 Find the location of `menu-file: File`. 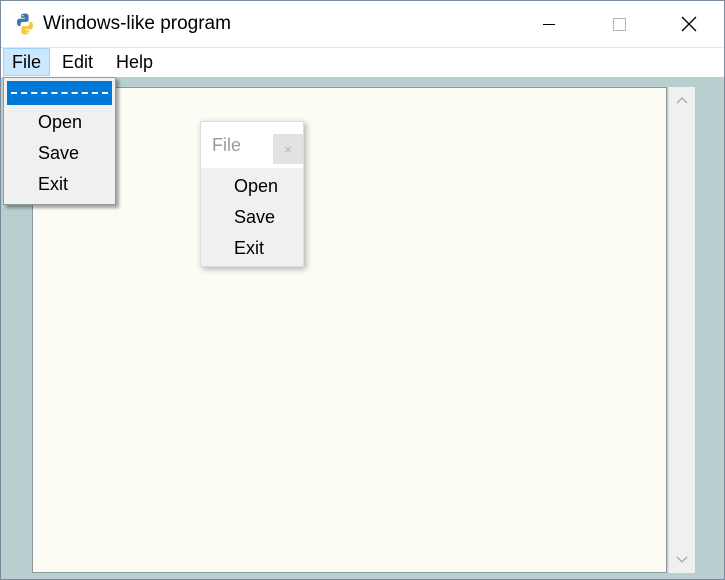

menu-file: File is located at coordinates (27, 62).